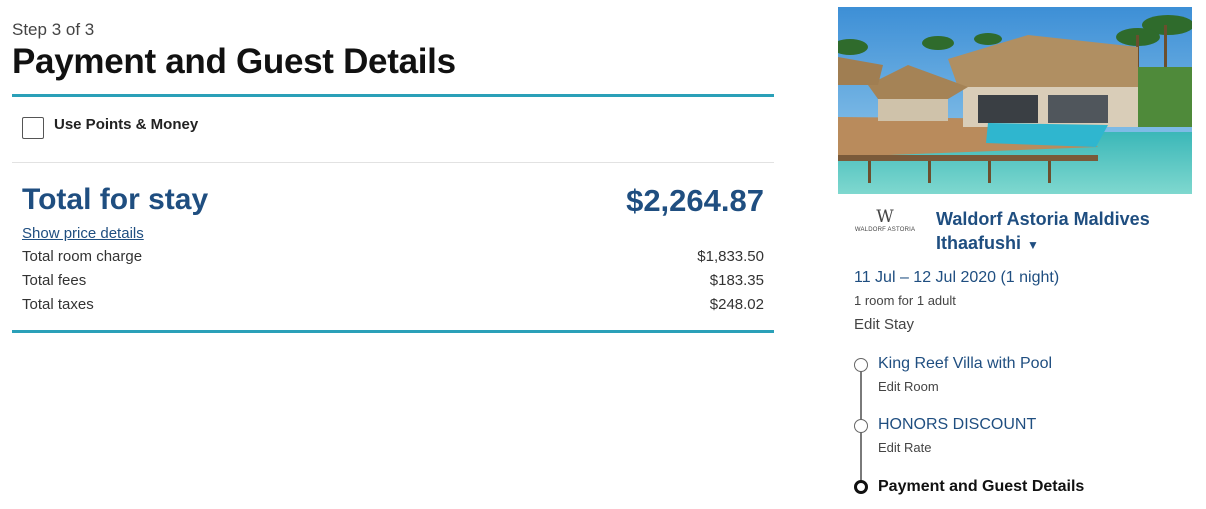  What do you see at coordinates (884, 324) in the screenshot?
I see `edit-stay-link: Edit Stay` at bounding box center [884, 324].